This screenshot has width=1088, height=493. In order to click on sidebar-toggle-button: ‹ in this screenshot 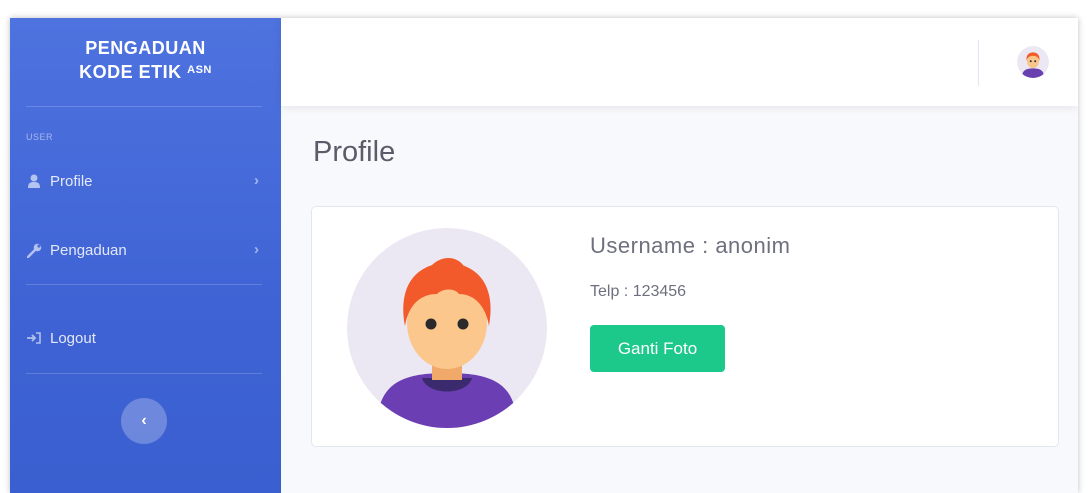, I will do `click(144, 421)`.